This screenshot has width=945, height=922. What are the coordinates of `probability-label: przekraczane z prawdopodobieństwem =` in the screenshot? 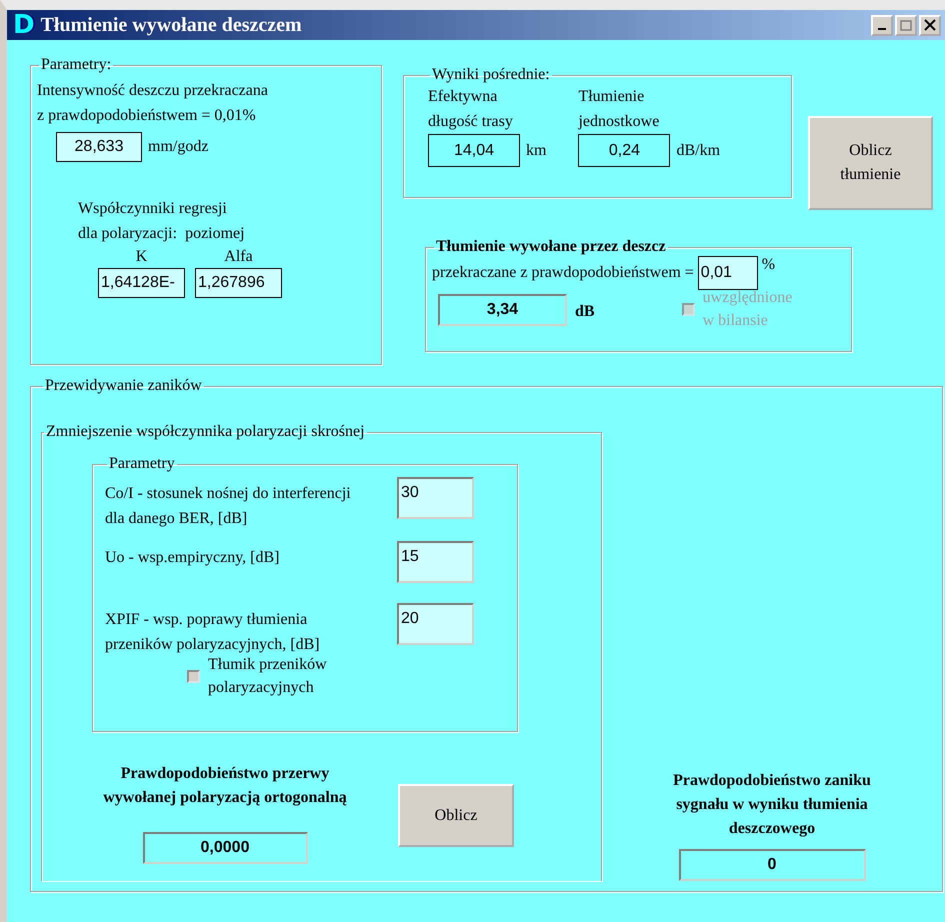 It's located at (563, 273).